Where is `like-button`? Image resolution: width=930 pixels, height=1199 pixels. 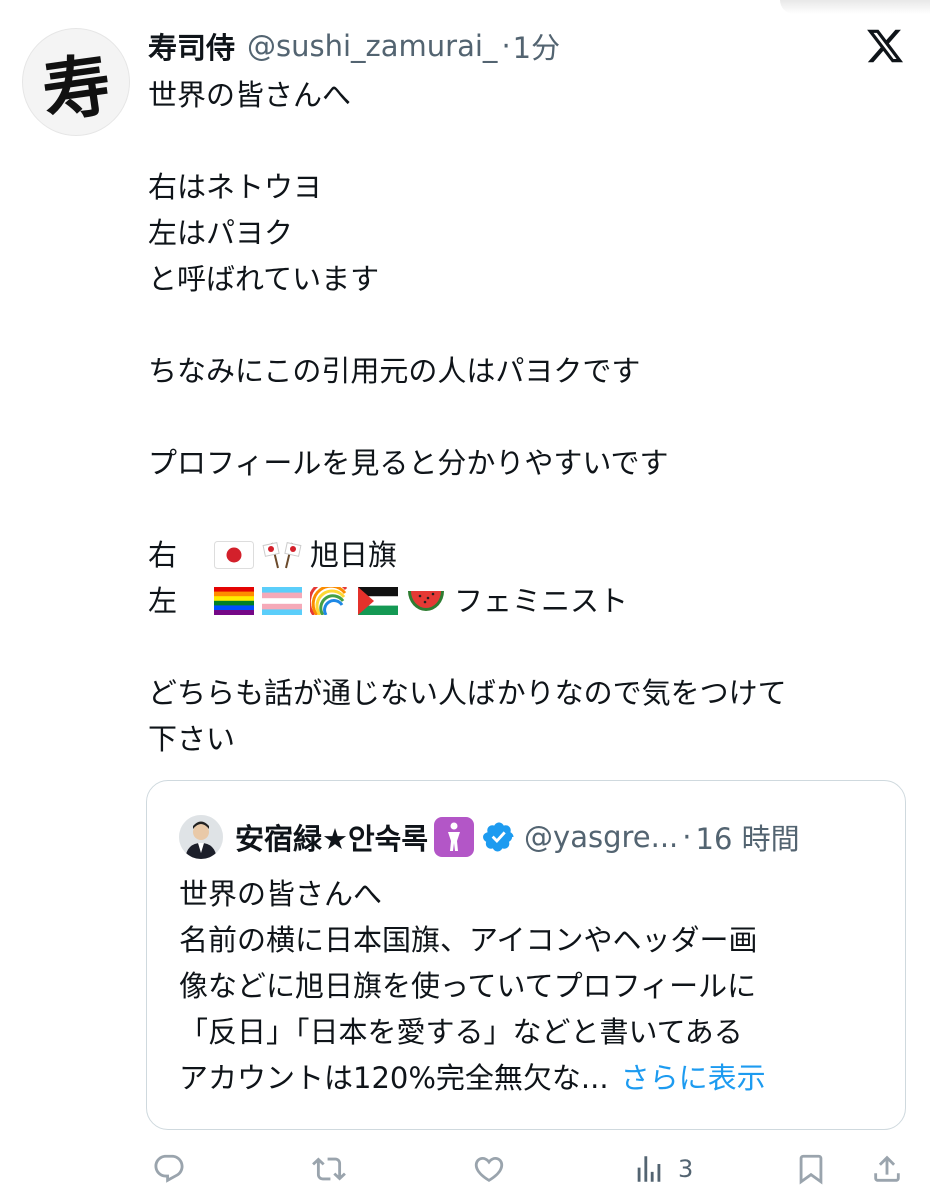 like-button is located at coordinates (489, 1169).